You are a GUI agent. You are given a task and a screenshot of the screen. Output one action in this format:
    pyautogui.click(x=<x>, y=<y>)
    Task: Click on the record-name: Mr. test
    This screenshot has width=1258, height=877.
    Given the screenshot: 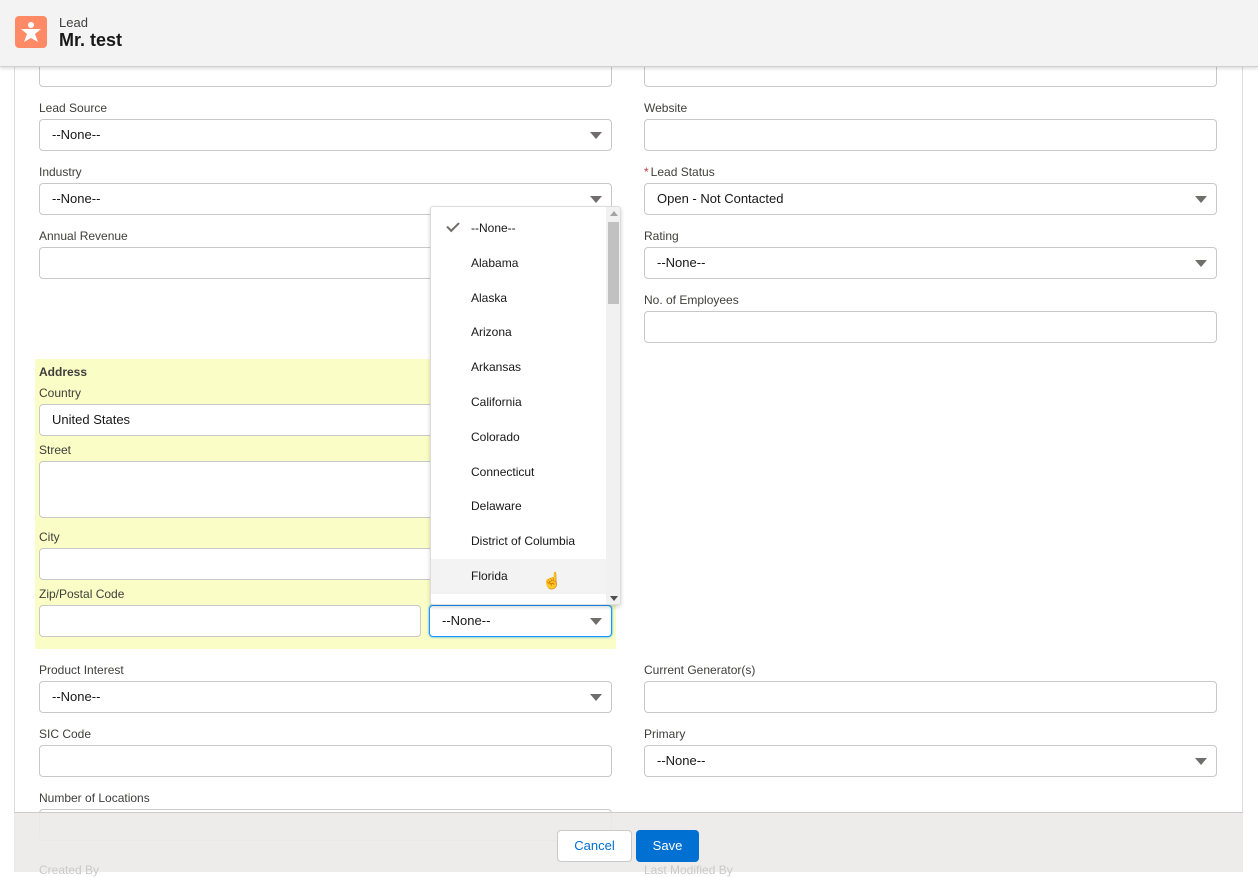 What is the action you would take?
    pyautogui.click(x=91, y=40)
    